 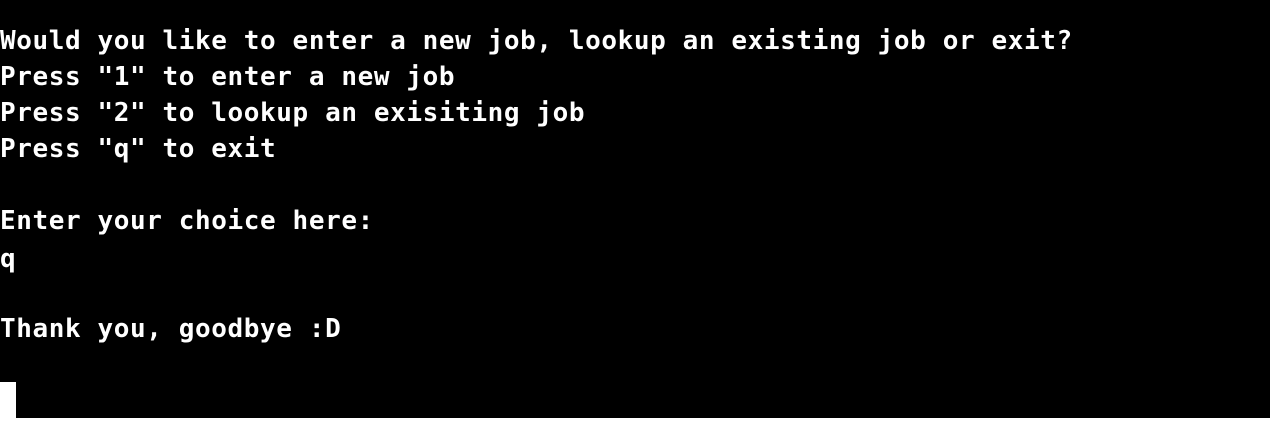 I want to click on option-new-job-line: Press "1" to enter a new job, so click(x=228, y=77).